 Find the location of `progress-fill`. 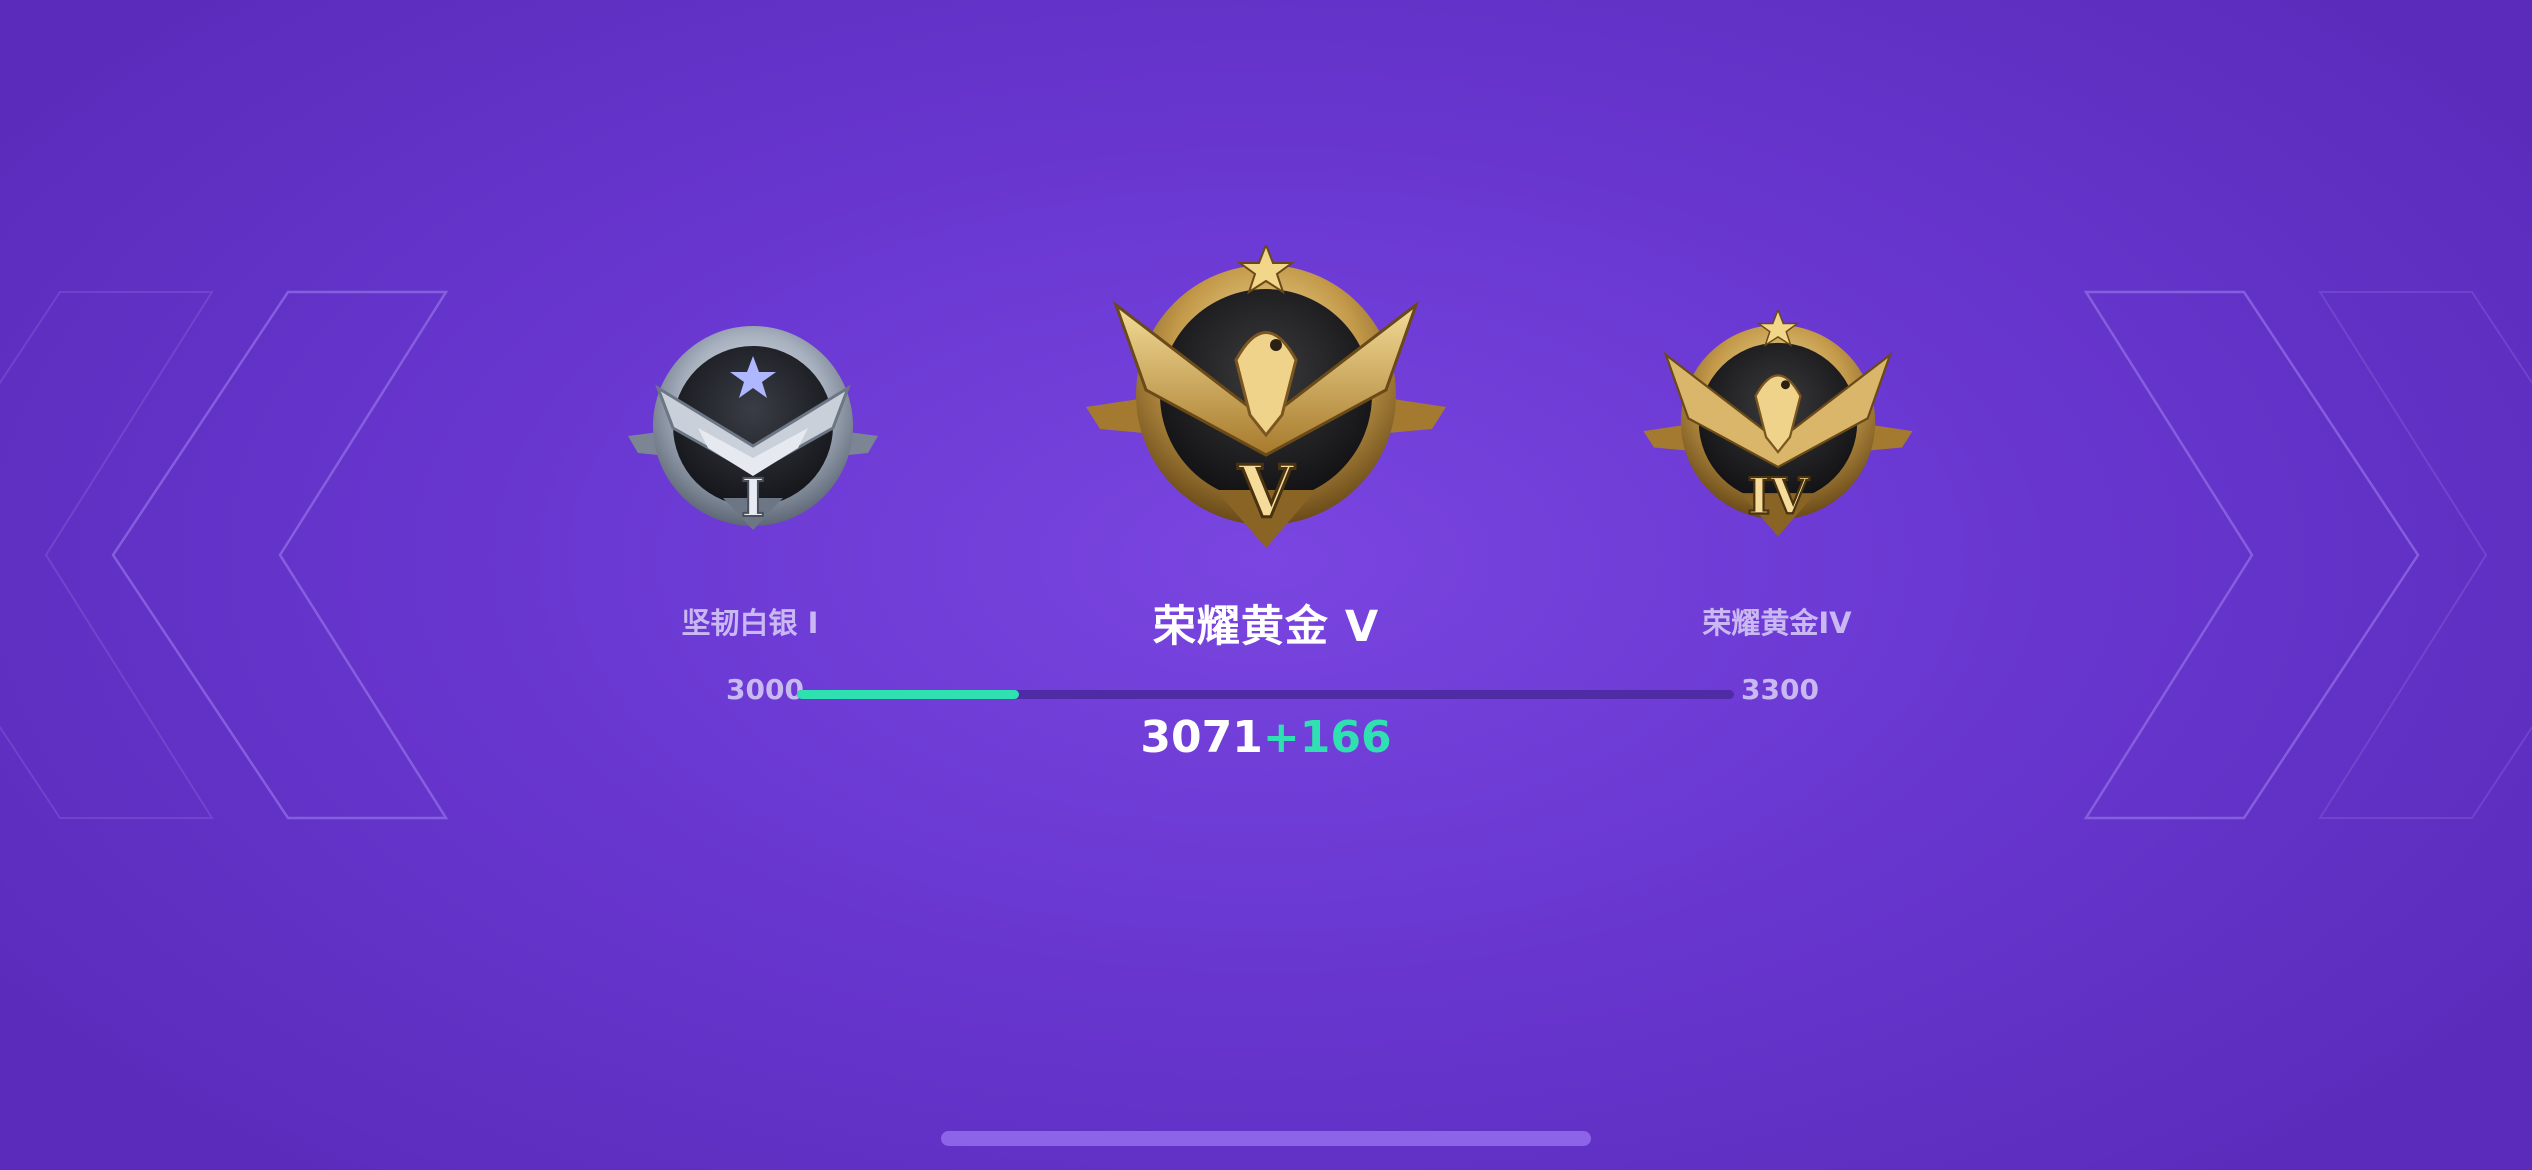

progress-fill is located at coordinates (908, 694).